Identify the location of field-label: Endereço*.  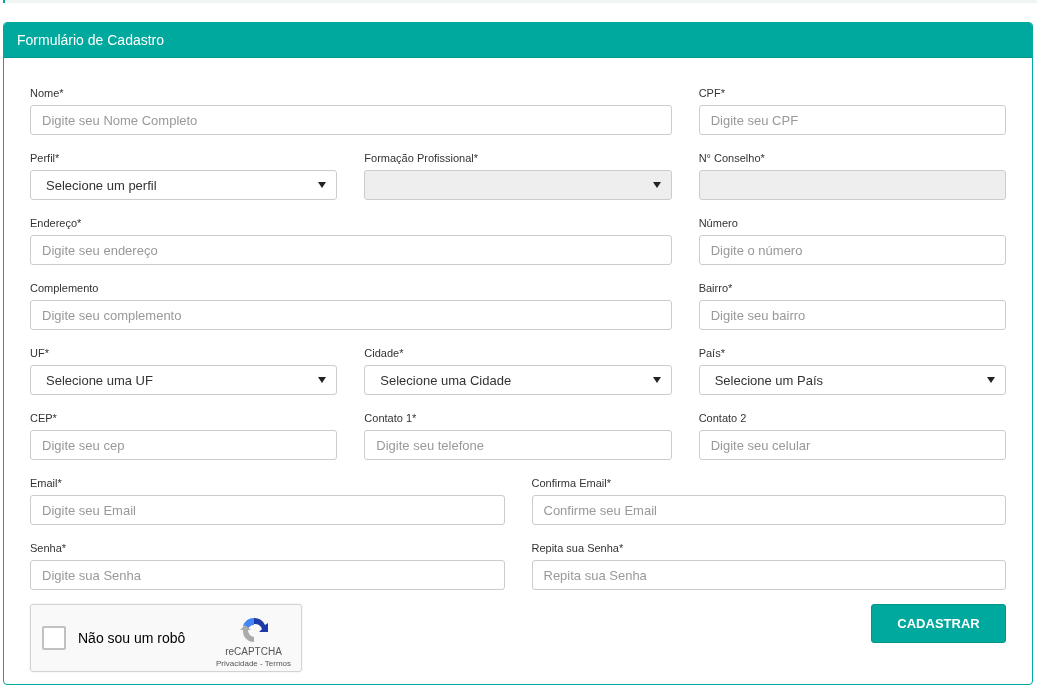
(56, 223).